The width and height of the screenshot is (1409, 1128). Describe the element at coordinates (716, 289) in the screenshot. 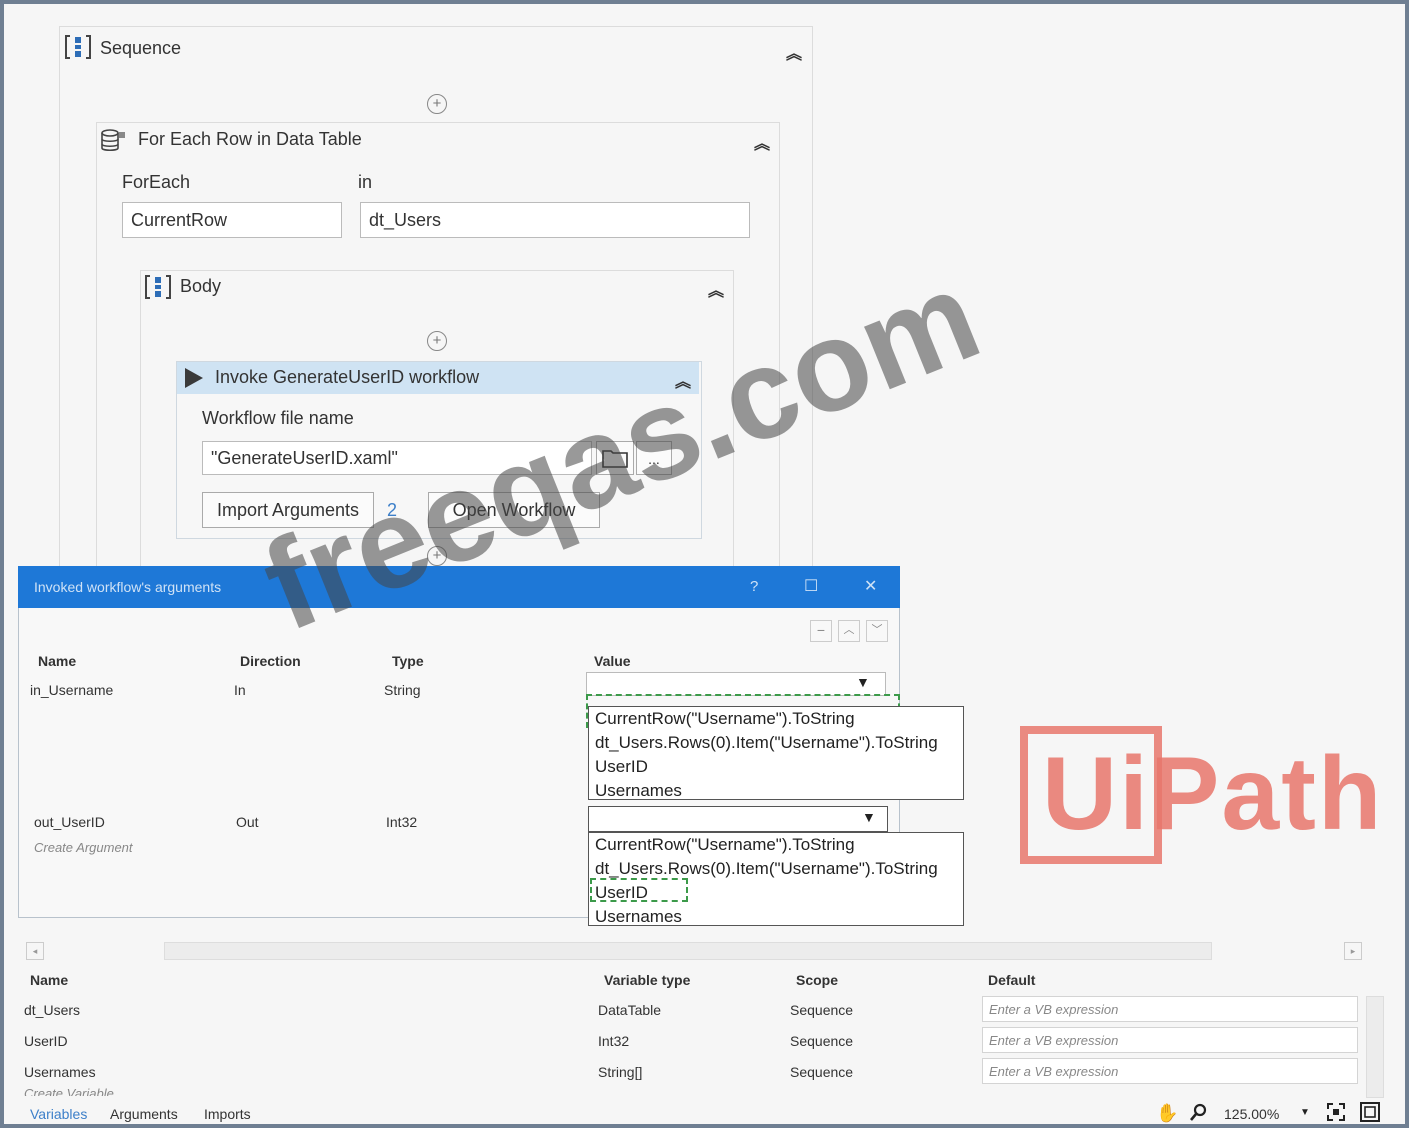

I see `collapse-body-icon: ︽` at that location.